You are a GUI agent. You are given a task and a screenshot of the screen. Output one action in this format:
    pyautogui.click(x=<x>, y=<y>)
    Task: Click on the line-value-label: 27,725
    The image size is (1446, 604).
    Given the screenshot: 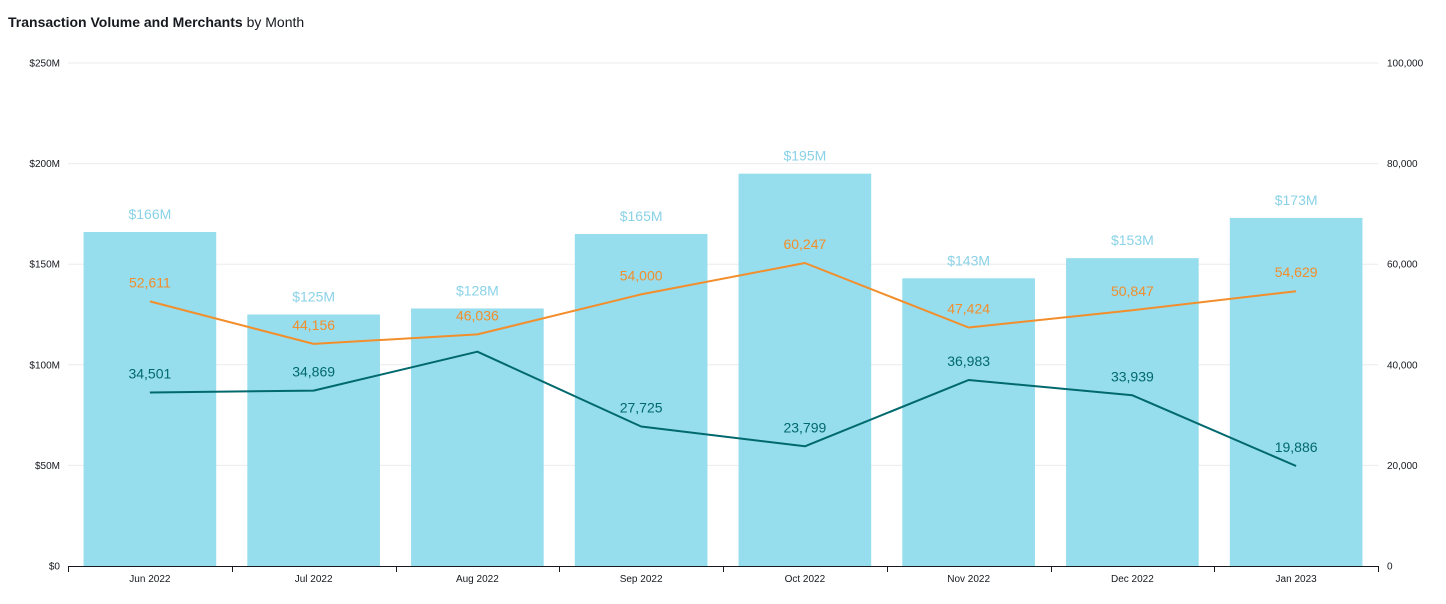 What is the action you would take?
    pyautogui.click(x=641, y=408)
    